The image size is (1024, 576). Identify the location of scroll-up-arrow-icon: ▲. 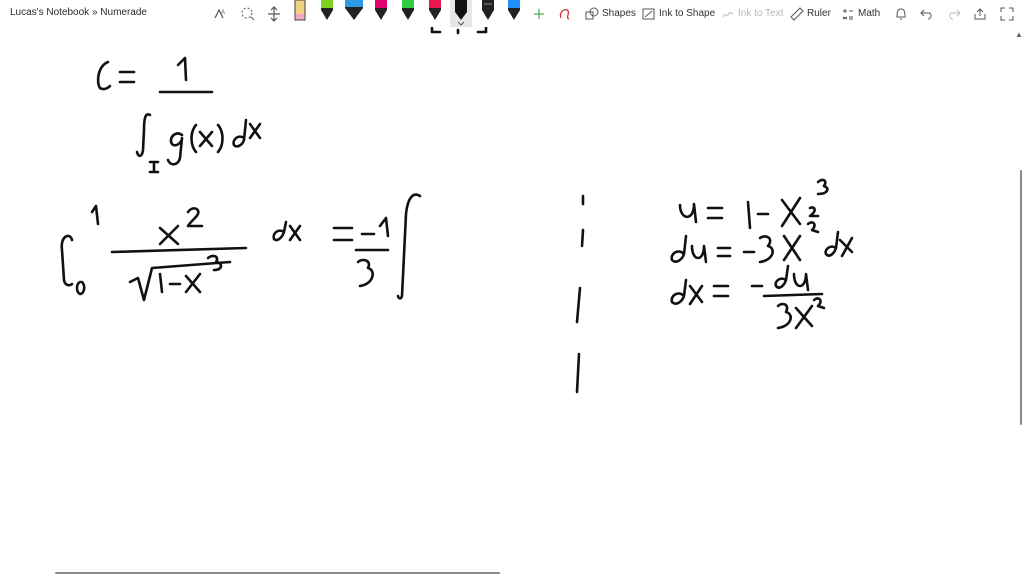
(1019, 35).